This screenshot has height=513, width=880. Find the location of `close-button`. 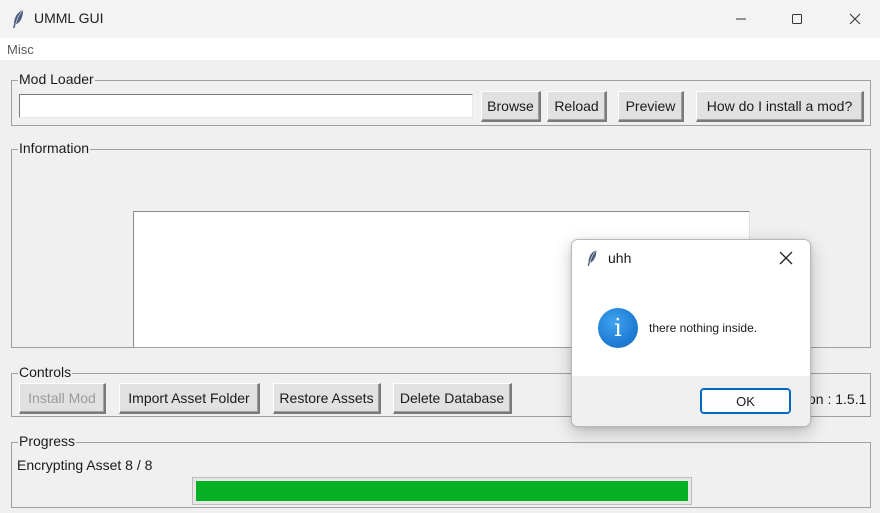

close-button is located at coordinates (853, 19).